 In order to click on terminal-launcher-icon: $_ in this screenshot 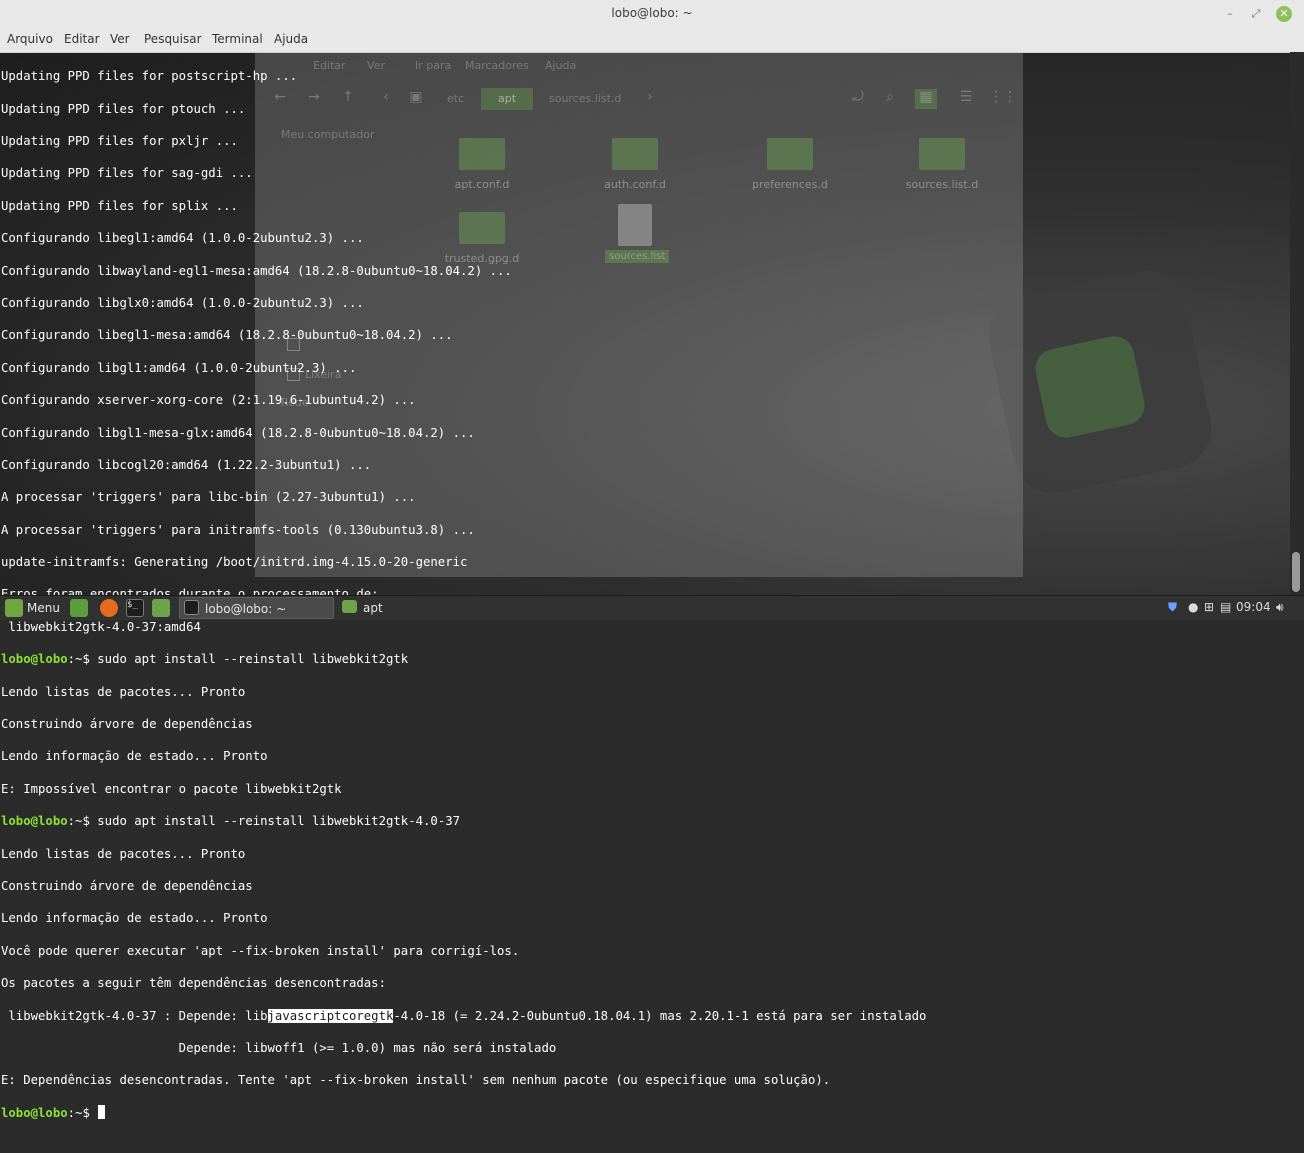, I will do `click(135, 608)`.